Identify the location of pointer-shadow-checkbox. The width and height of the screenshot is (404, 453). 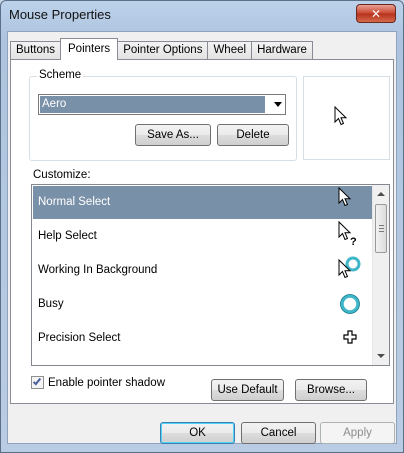
(37, 382).